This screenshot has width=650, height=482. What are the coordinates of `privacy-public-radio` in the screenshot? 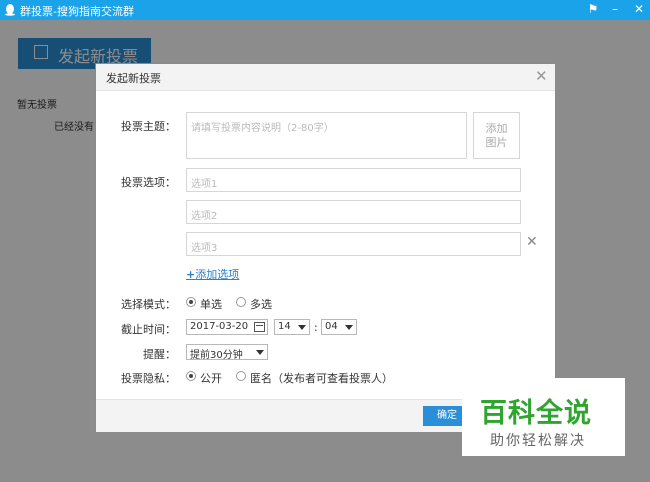 It's located at (191, 376).